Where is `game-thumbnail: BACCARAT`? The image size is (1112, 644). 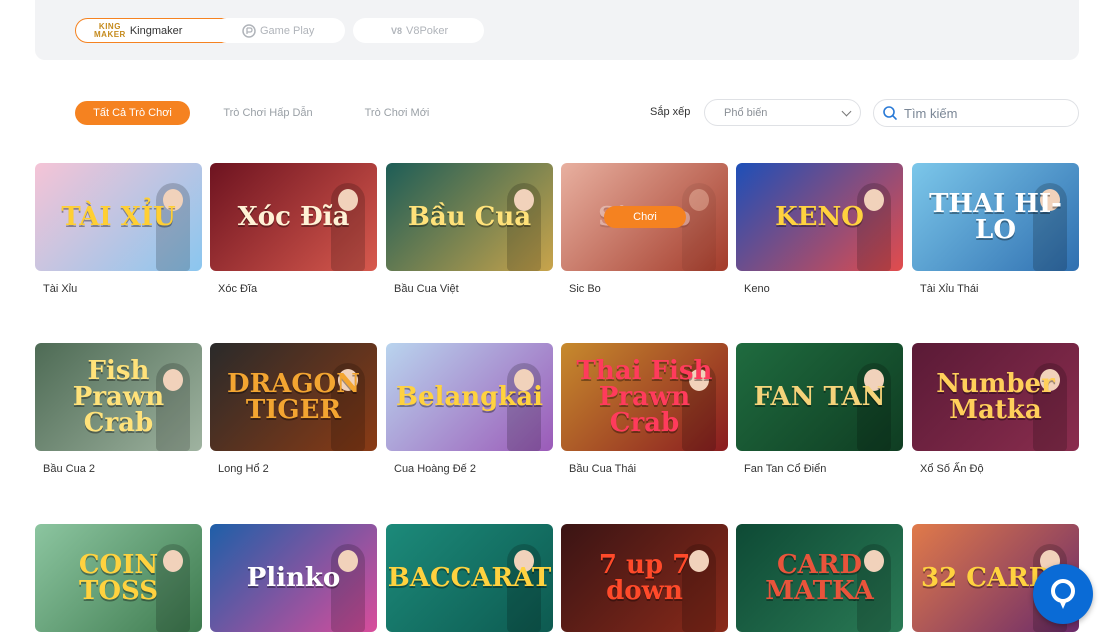 game-thumbnail: BACCARAT is located at coordinates (469, 578).